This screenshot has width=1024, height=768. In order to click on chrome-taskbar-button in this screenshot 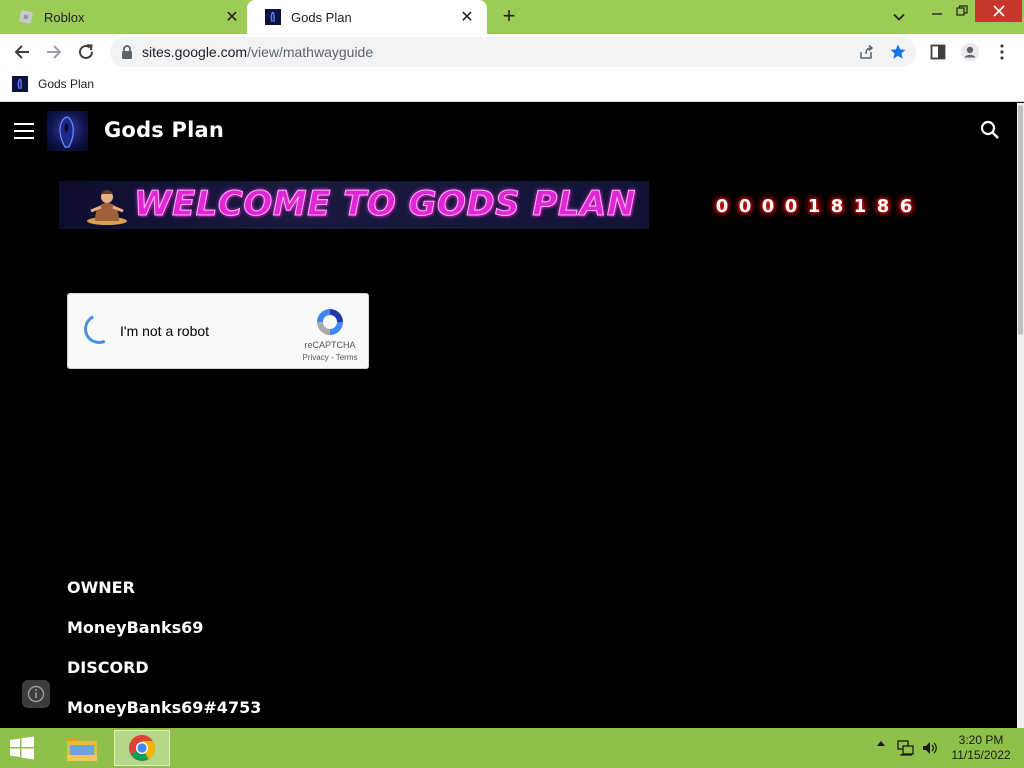, I will do `click(142, 748)`.